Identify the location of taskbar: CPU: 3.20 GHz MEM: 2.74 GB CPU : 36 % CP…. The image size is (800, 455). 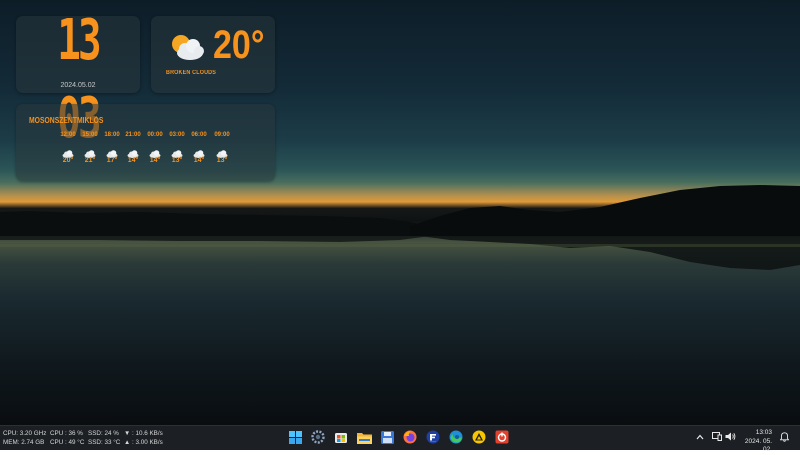
(400, 439).